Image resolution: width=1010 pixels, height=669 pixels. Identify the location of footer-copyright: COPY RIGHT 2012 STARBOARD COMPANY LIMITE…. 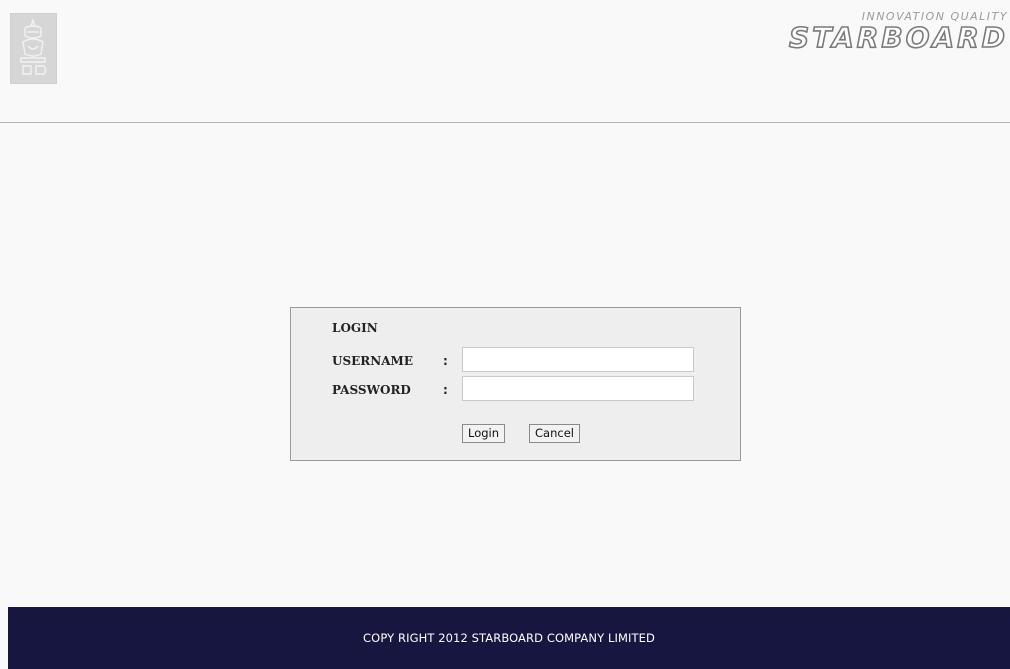
(509, 638).